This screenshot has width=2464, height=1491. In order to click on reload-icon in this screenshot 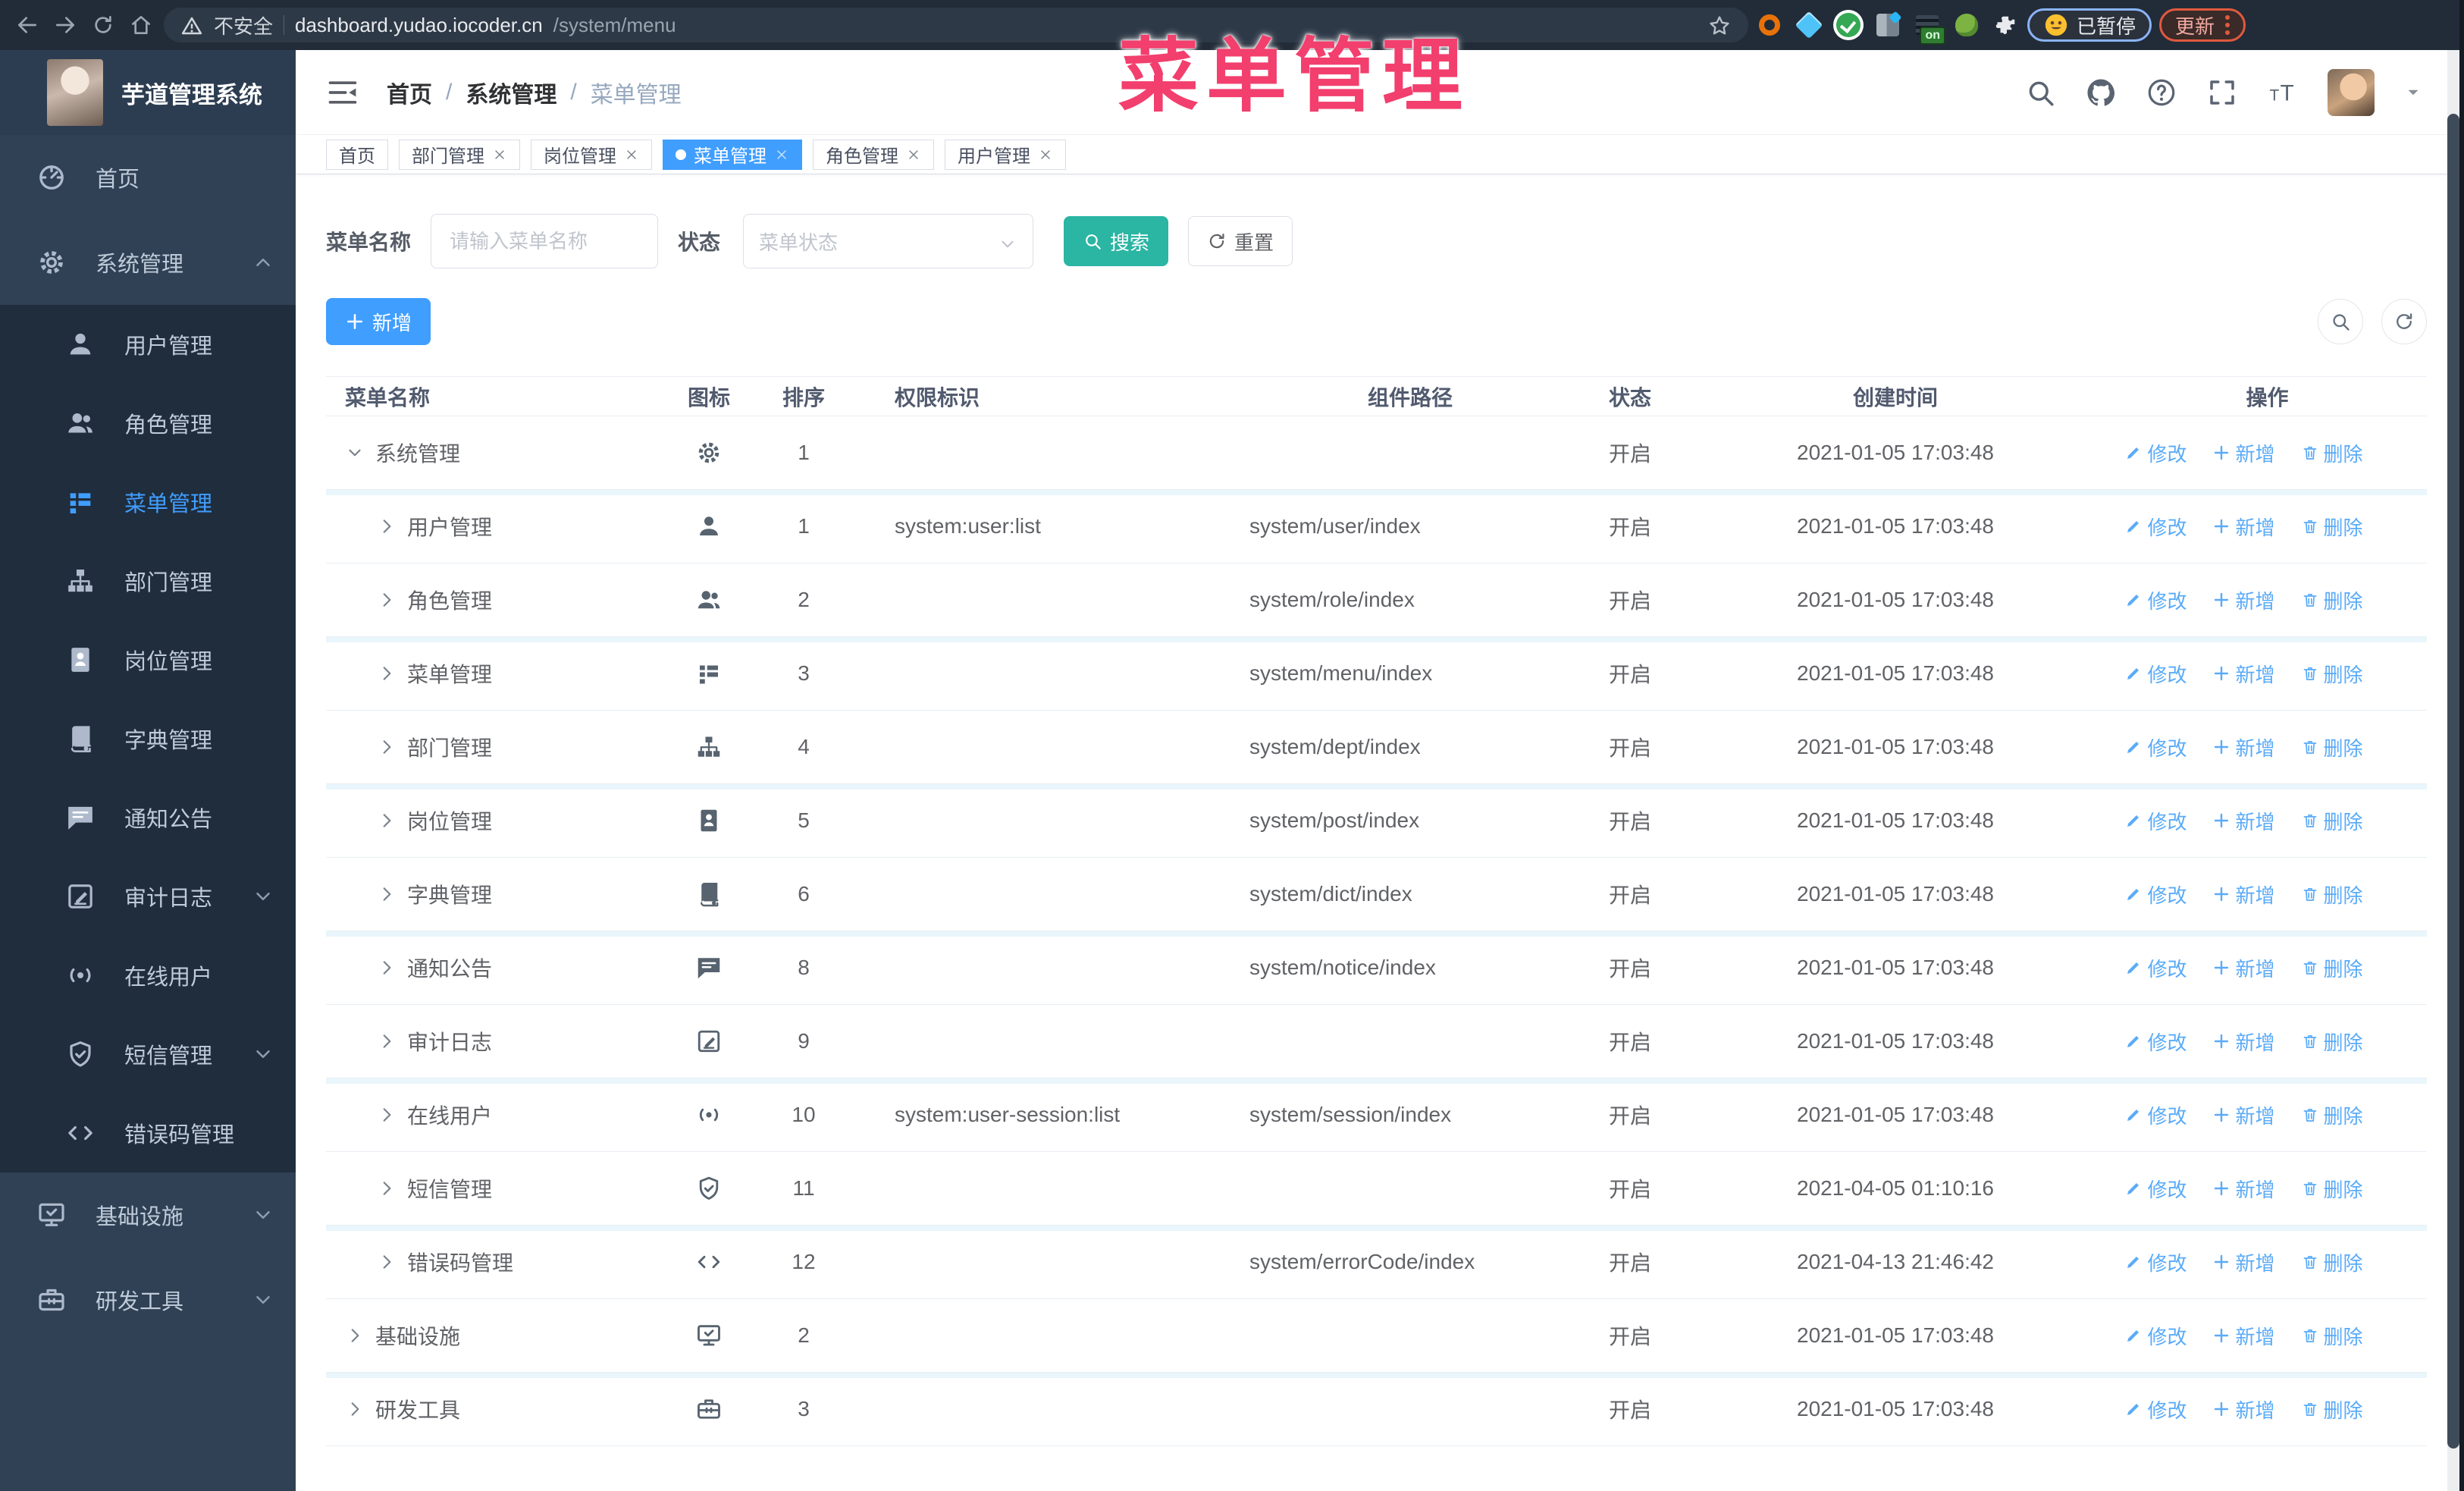, I will do `click(103, 25)`.